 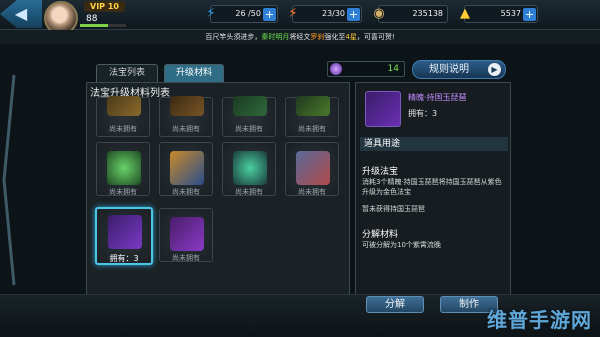 I want to click on gold-ingot-icon: ▲, so click(x=465, y=13).